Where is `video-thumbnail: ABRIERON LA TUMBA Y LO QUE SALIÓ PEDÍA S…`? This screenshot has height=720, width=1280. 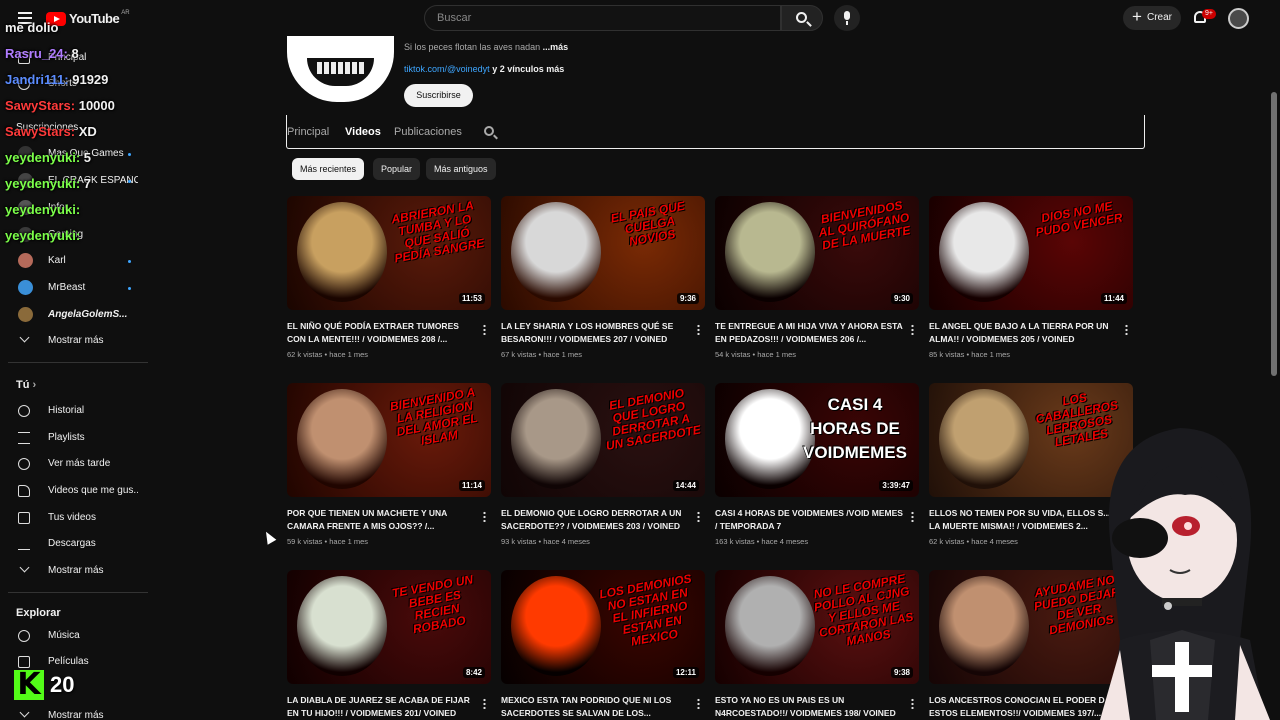
video-thumbnail: ABRIERON LA TUMBA Y LO QUE SALIÓ PEDÍA S… is located at coordinates (389, 253).